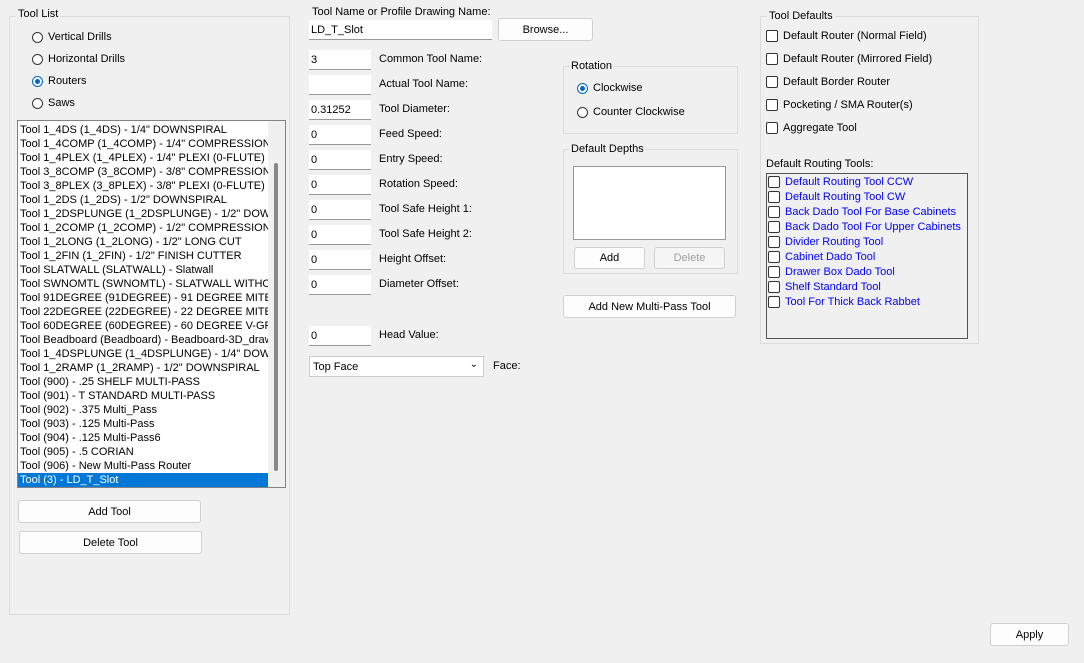 Image resolution: width=1084 pixels, height=663 pixels. Describe the element at coordinates (864, 286) in the screenshot. I see `routing-tool-item: Shelf Standard Tool` at that location.